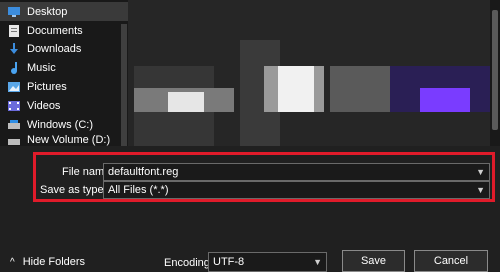 The height and width of the screenshot is (272, 500). Describe the element at coordinates (12, 262) in the screenshot. I see `chevron-up-icon: ^` at that location.